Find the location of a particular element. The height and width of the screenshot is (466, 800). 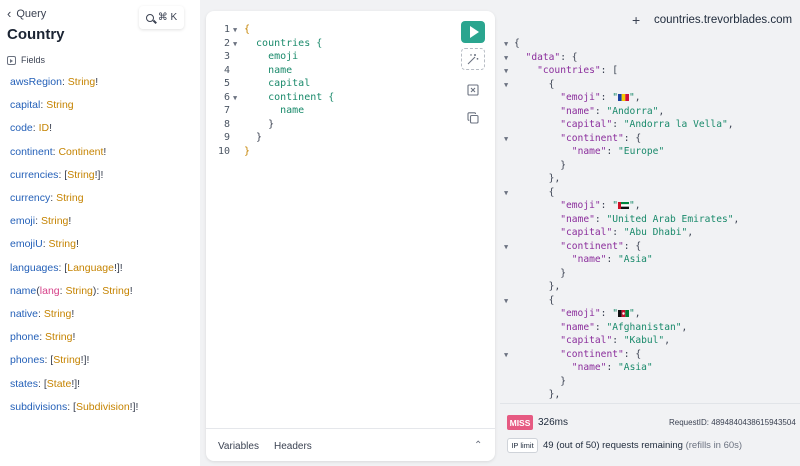

field-item-phone: phone: String! is located at coordinates (42, 337).